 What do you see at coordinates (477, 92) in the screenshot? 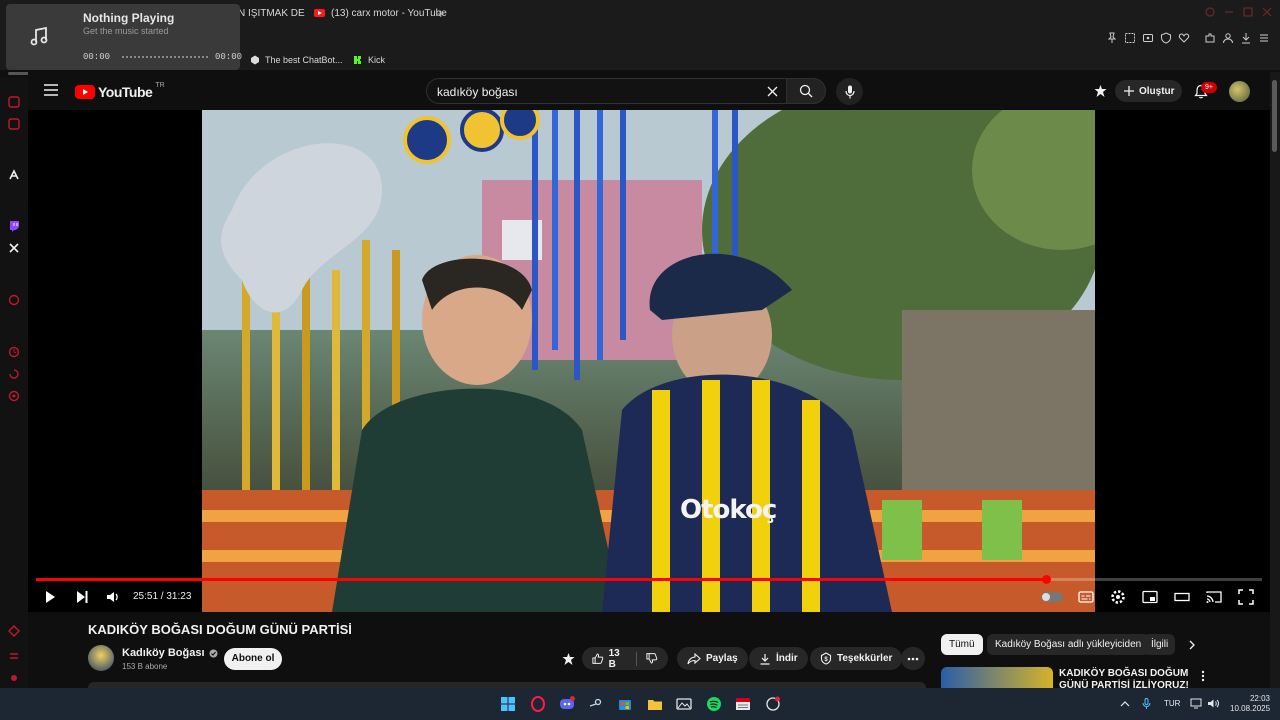
I see `search-query: kadıköy boğası` at bounding box center [477, 92].